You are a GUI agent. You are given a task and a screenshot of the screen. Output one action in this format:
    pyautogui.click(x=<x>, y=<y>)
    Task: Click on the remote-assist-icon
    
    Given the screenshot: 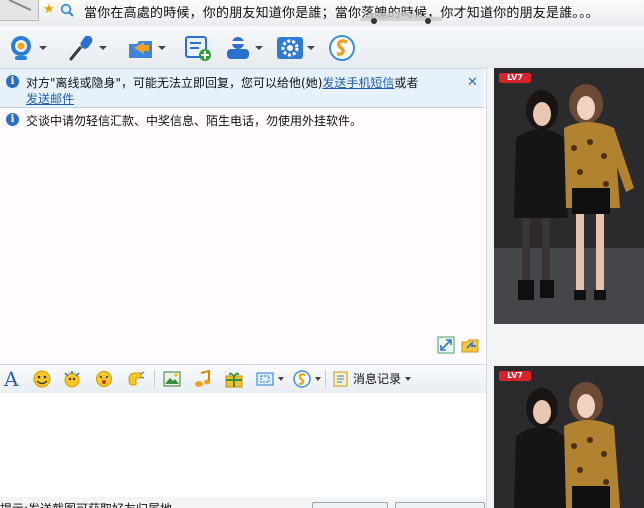 What is the action you would take?
    pyautogui.click(x=238, y=48)
    